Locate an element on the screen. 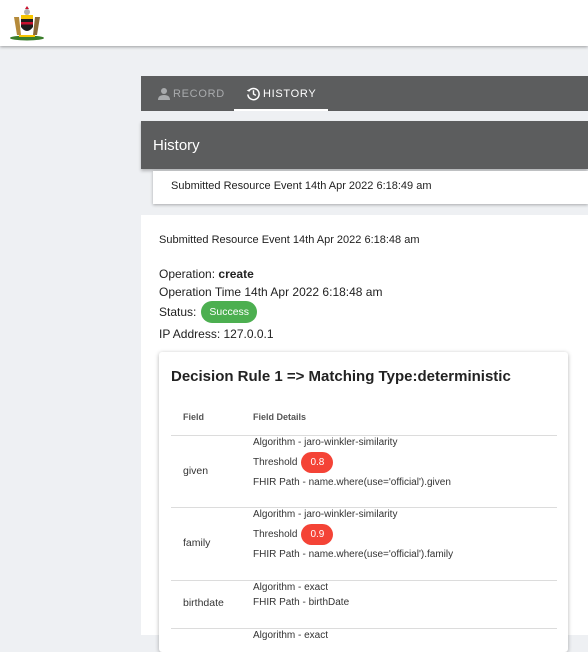  ip-address: IP Address: 127.0.0.1 is located at coordinates (216, 334).